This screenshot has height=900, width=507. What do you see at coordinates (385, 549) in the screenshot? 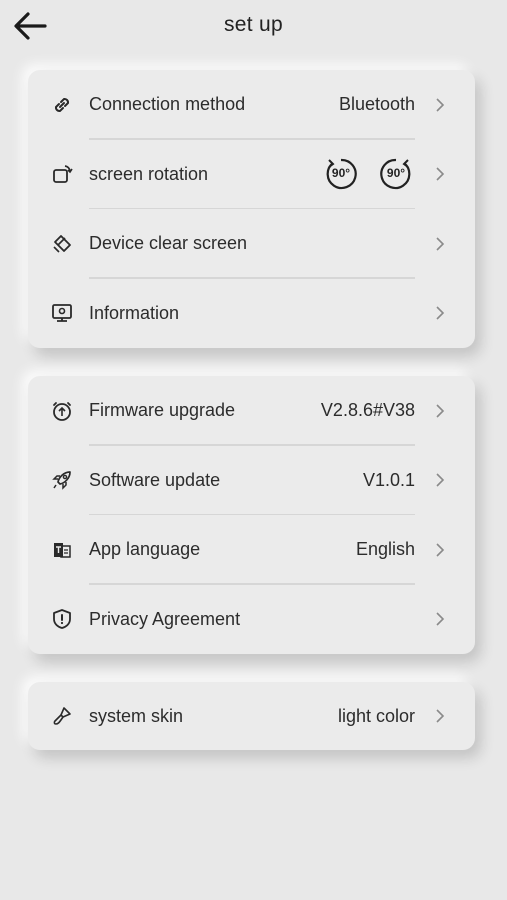
I see `app-language-value: English` at bounding box center [385, 549].